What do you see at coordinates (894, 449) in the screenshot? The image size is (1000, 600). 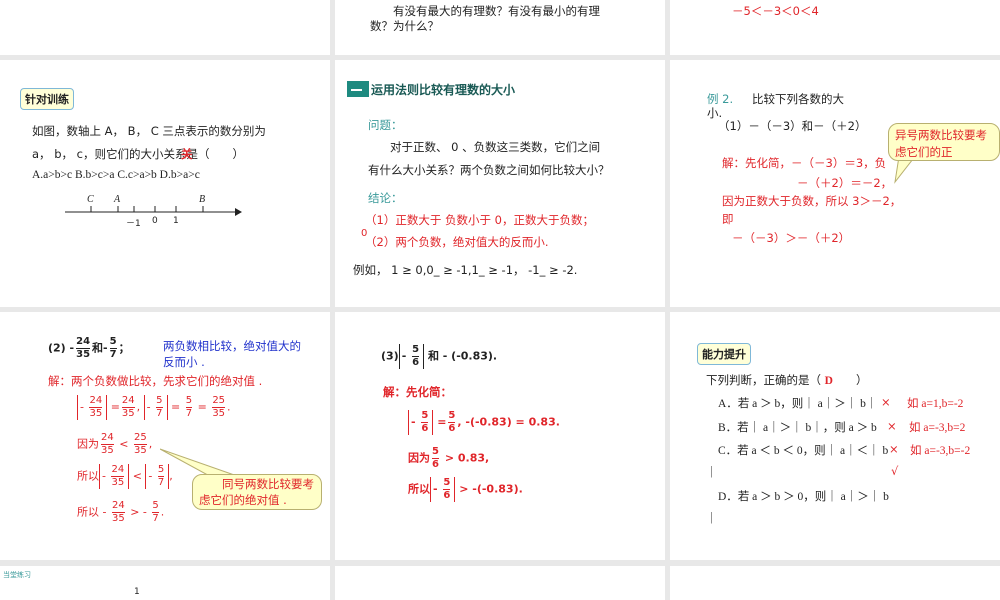 I see `cross-mark-c: ×` at bounding box center [894, 449].